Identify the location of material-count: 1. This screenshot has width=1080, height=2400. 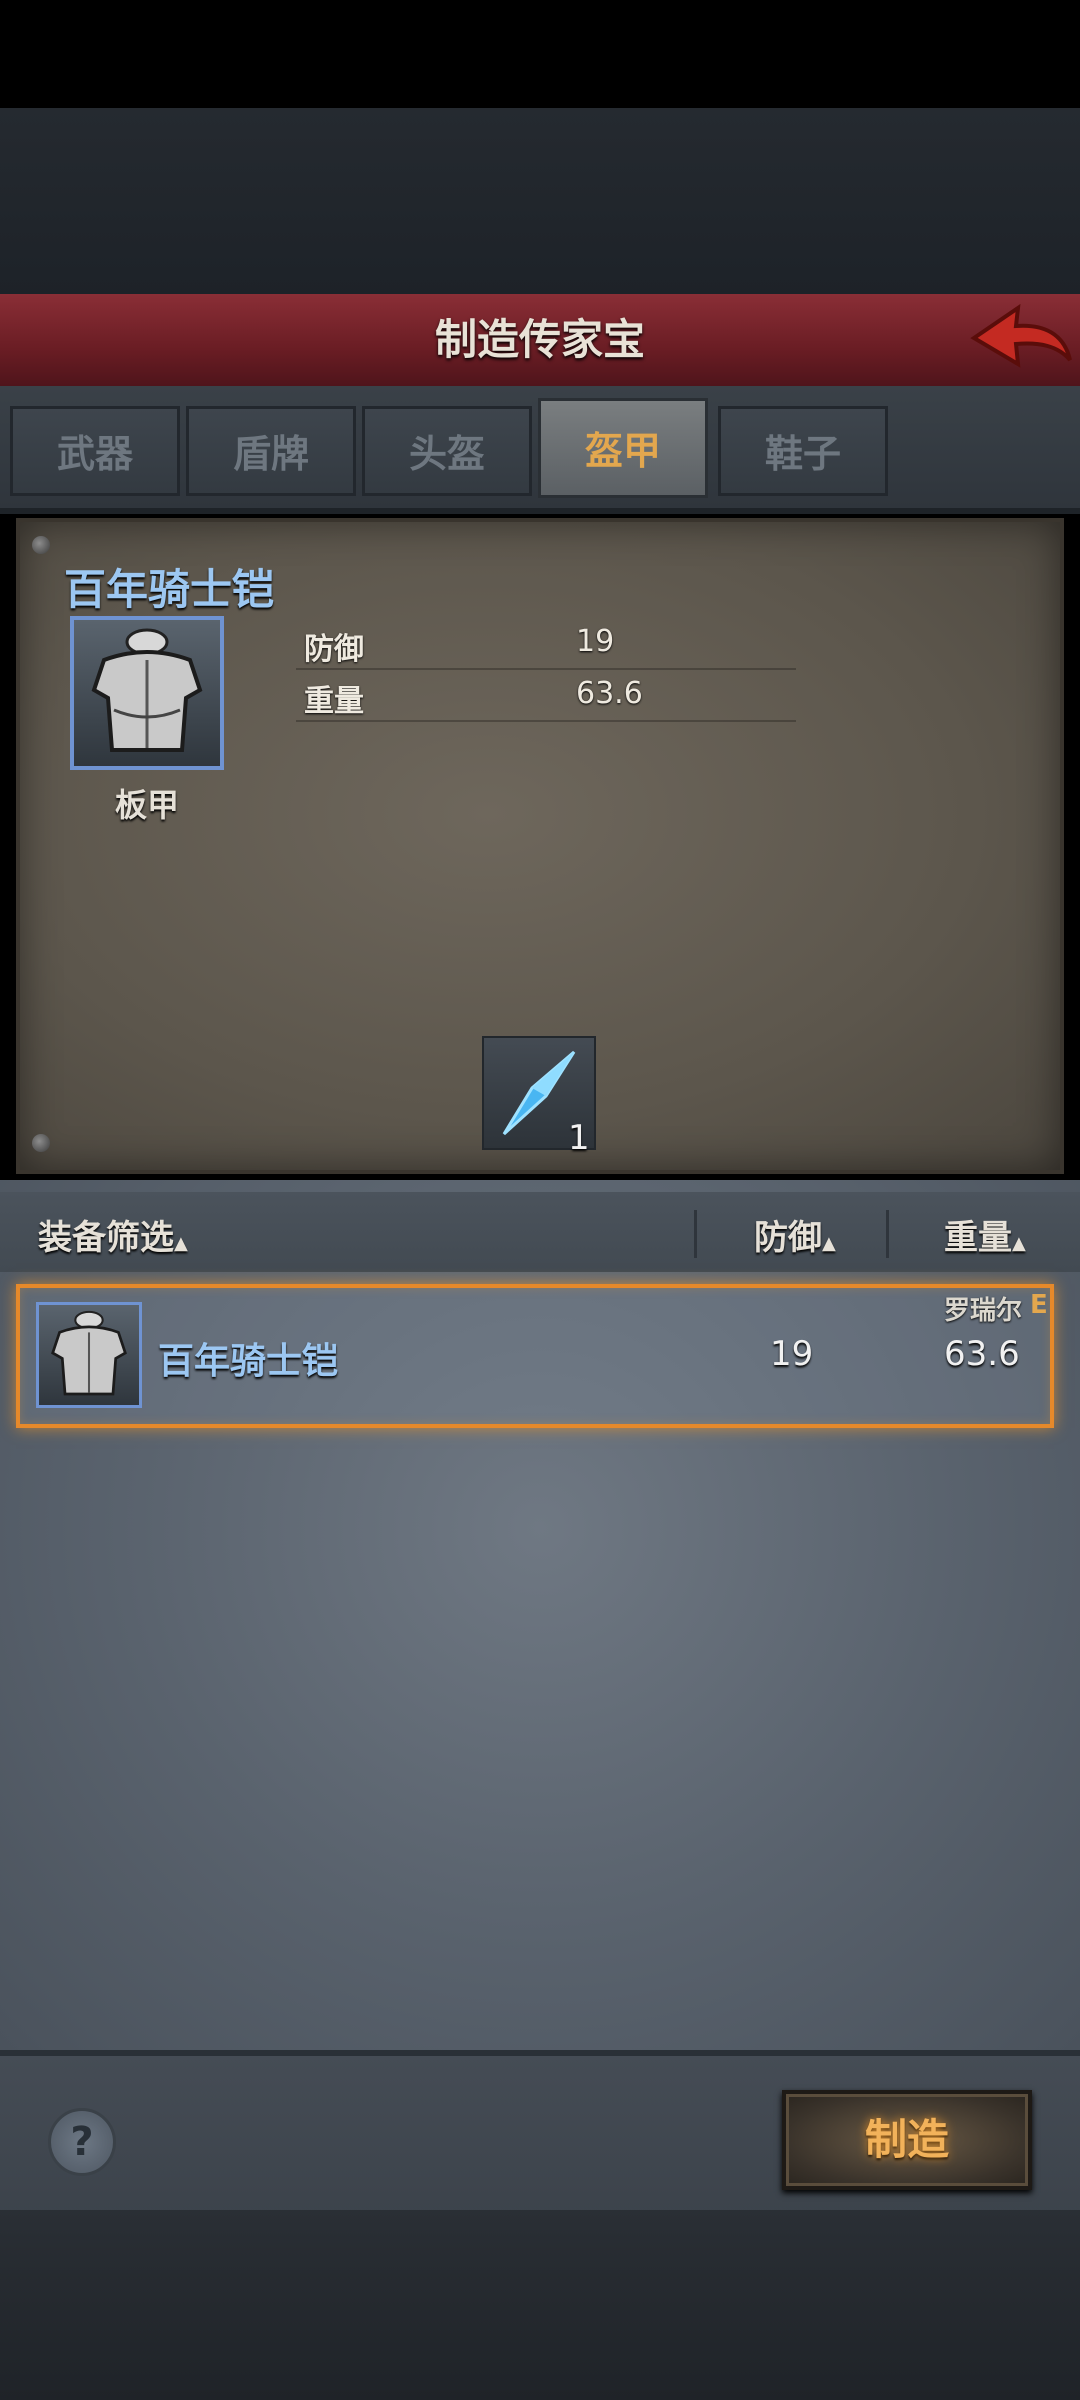
(579, 1138).